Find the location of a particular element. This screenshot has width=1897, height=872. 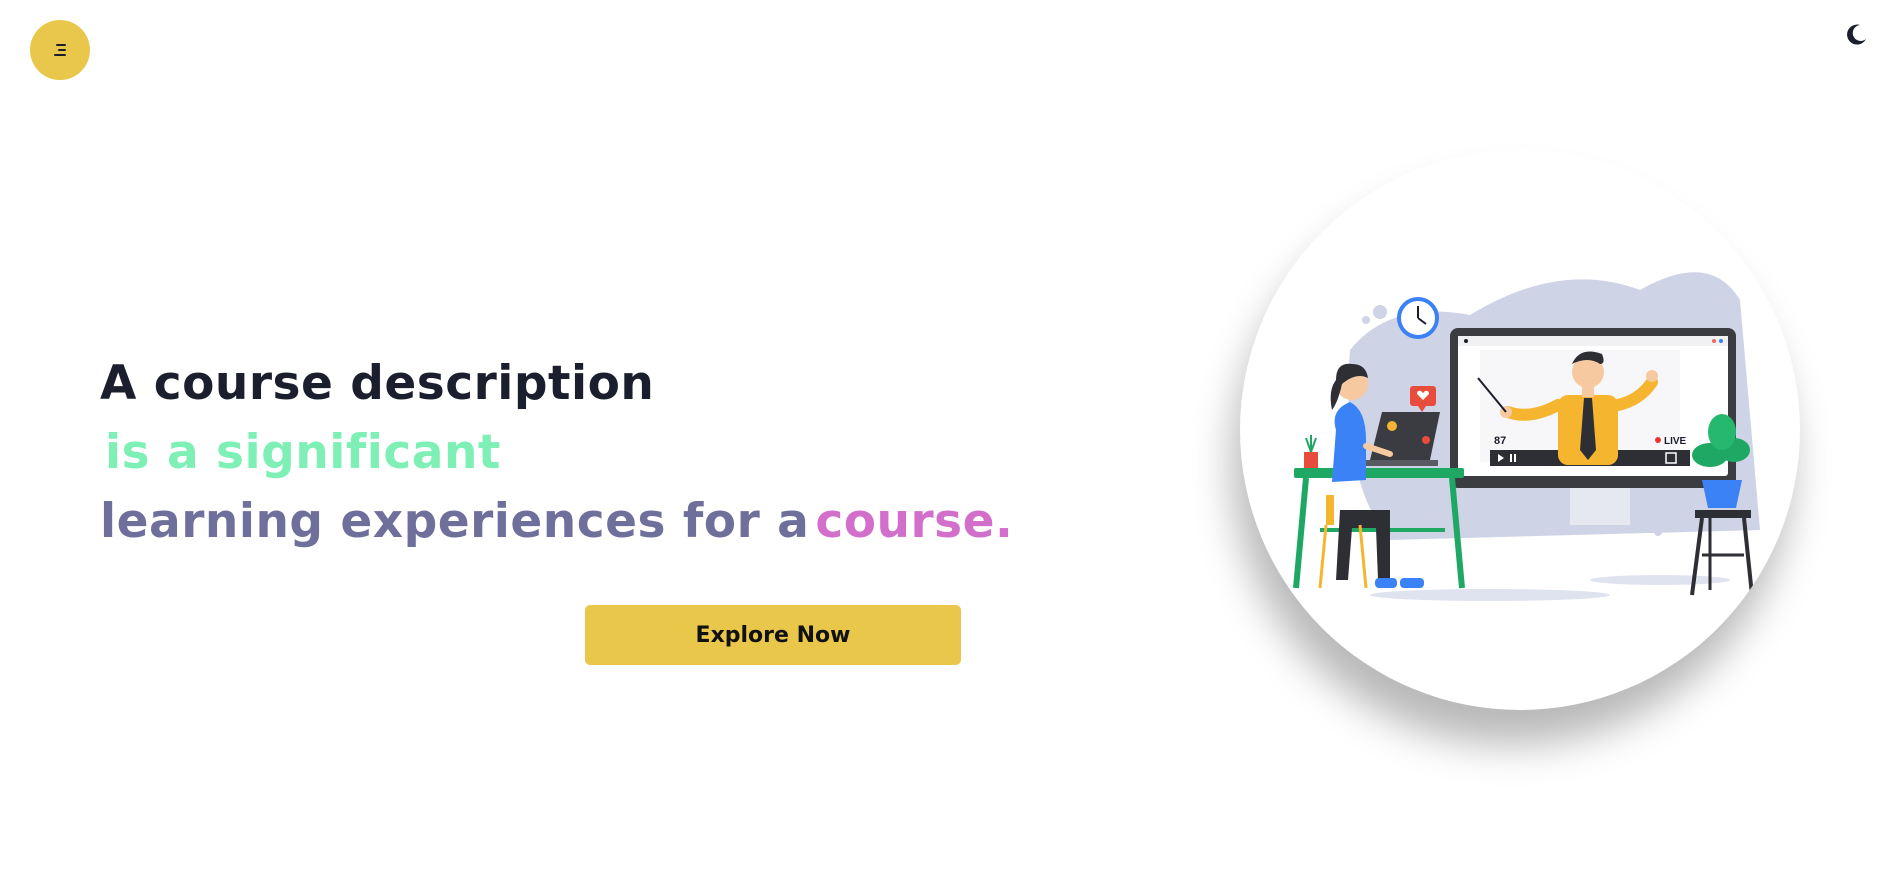

moon-icon is located at coordinates (1856, 35).